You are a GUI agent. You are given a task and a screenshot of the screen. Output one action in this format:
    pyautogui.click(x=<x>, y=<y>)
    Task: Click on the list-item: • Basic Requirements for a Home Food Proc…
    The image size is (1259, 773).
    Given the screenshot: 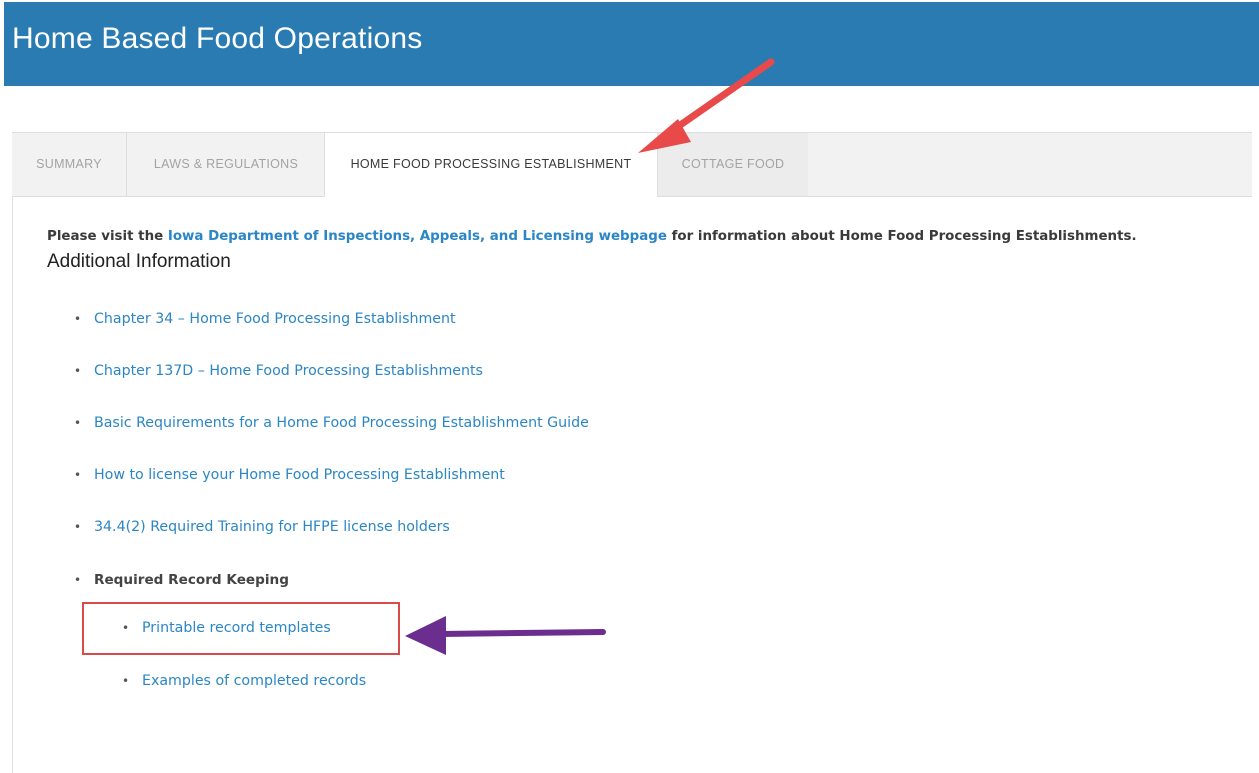 What is the action you would take?
    pyautogui.click(x=331, y=423)
    